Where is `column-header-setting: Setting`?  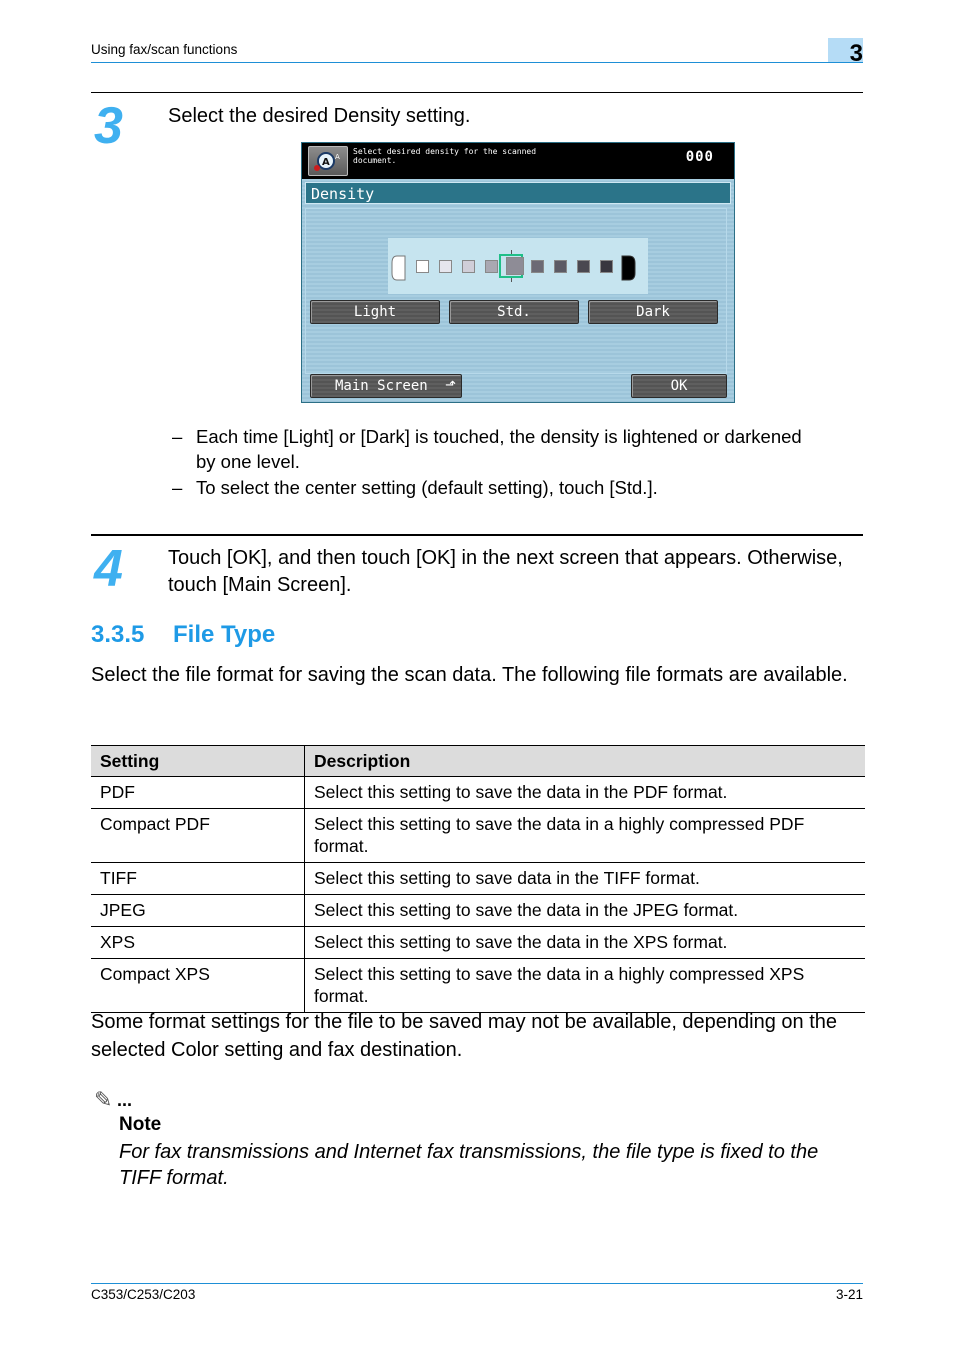
column-header-setting: Setting is located at coordinates (198, 761).